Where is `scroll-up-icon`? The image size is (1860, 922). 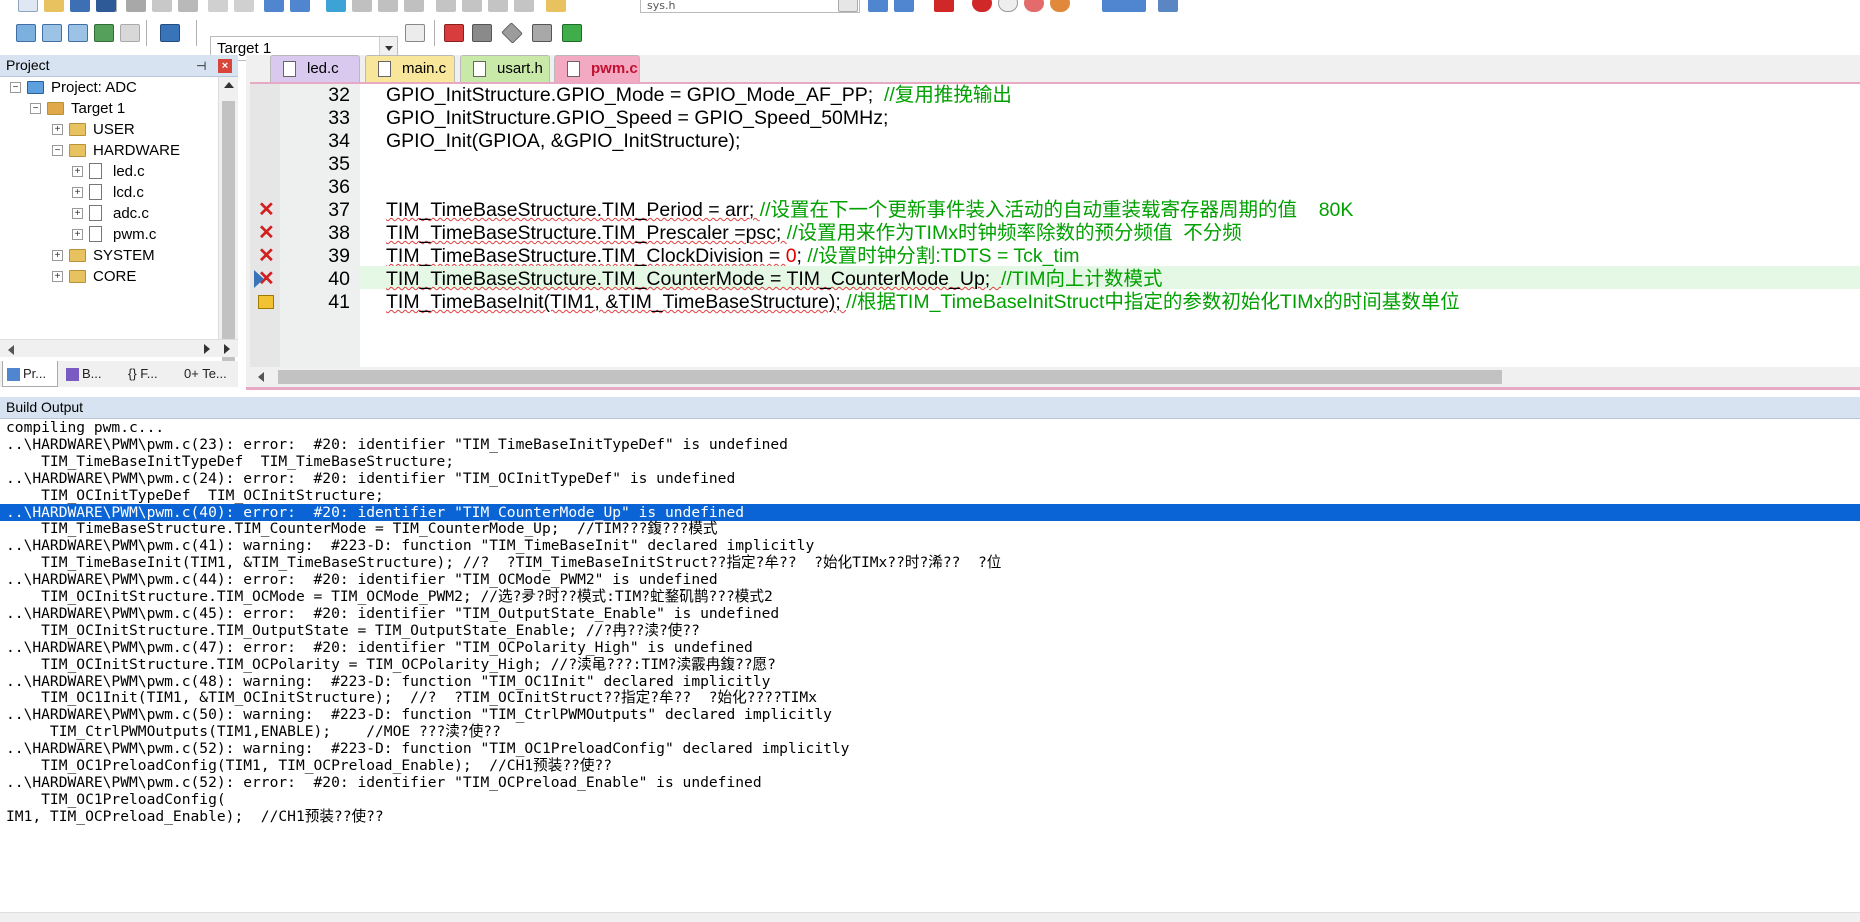 scroll-up-icon is located at coordinates (229, 85).